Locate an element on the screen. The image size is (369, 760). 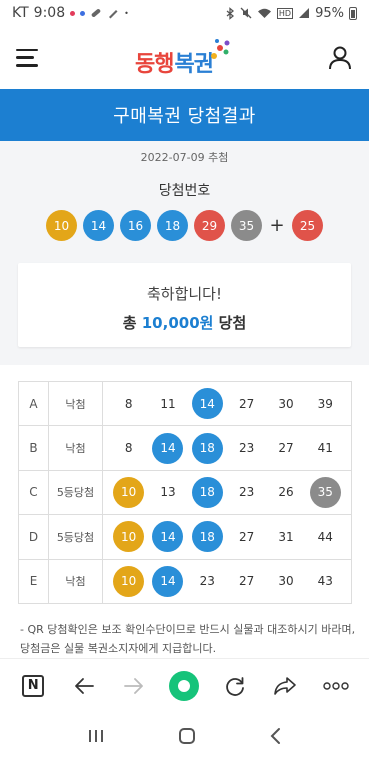
recents-icon is located at coordinates (96, 736).